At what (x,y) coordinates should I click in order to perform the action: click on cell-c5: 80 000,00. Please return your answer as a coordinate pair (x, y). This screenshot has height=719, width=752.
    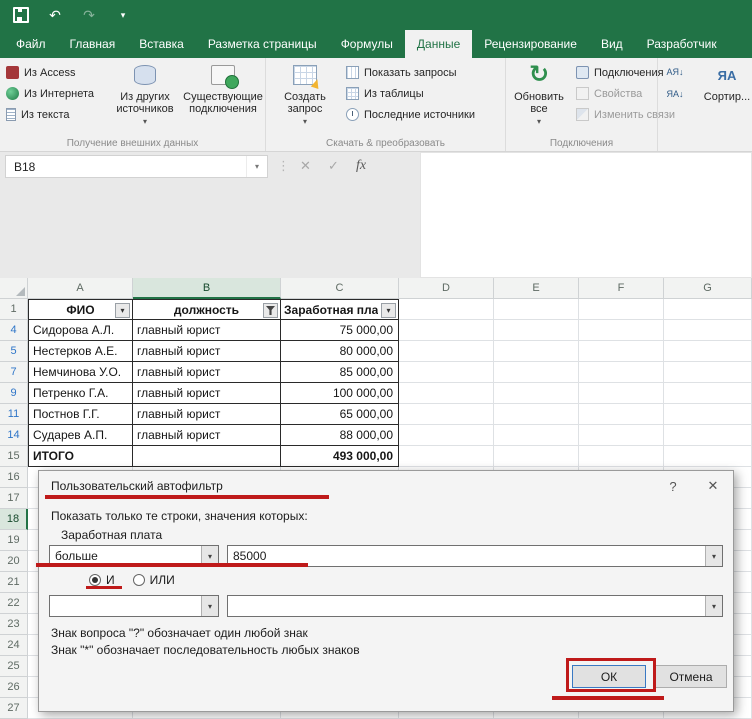
    Looking at the image, I should click on (340, 351).